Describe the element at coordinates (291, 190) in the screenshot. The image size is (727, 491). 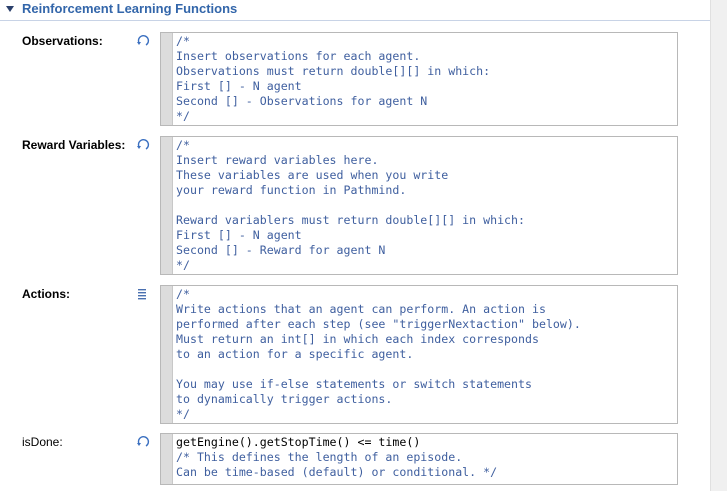
I see `code-line: your reward function in Pathmind.` at that location.